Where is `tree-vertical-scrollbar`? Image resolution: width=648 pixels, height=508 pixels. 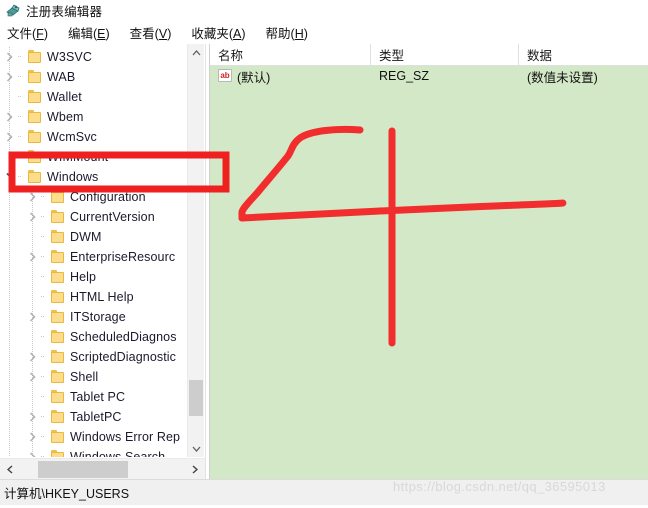
tree-vertical-scrollbar is located at coordinates (195, 250).